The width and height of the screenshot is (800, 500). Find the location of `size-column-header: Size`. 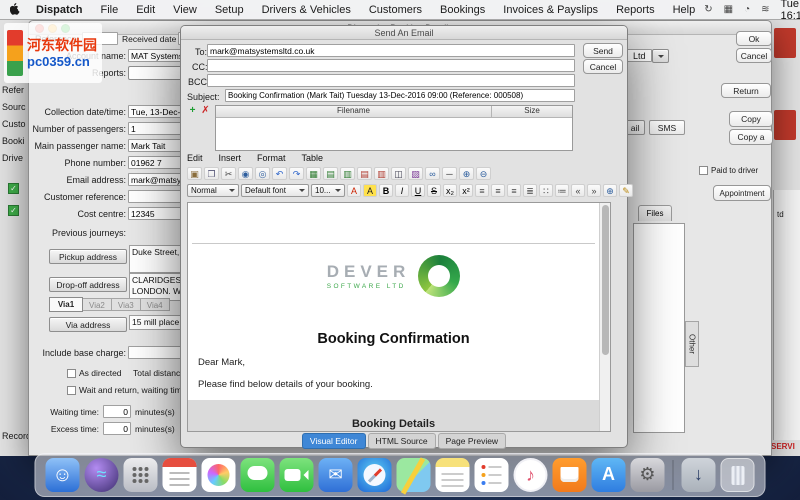

size-column-header: Size is located at coordinates (532, 111).